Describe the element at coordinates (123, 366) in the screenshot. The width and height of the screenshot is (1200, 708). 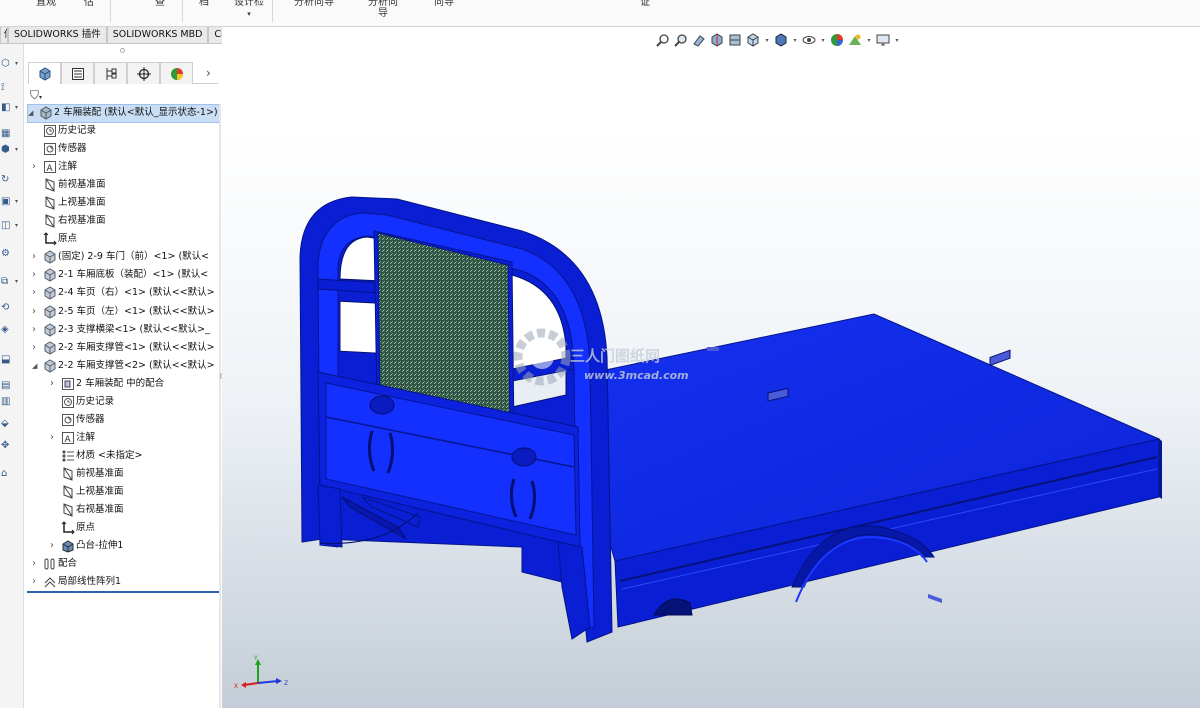
I see `tree-item: ◢ 2-2 车厢支撑管<2> (默认<<默认>` at that location.